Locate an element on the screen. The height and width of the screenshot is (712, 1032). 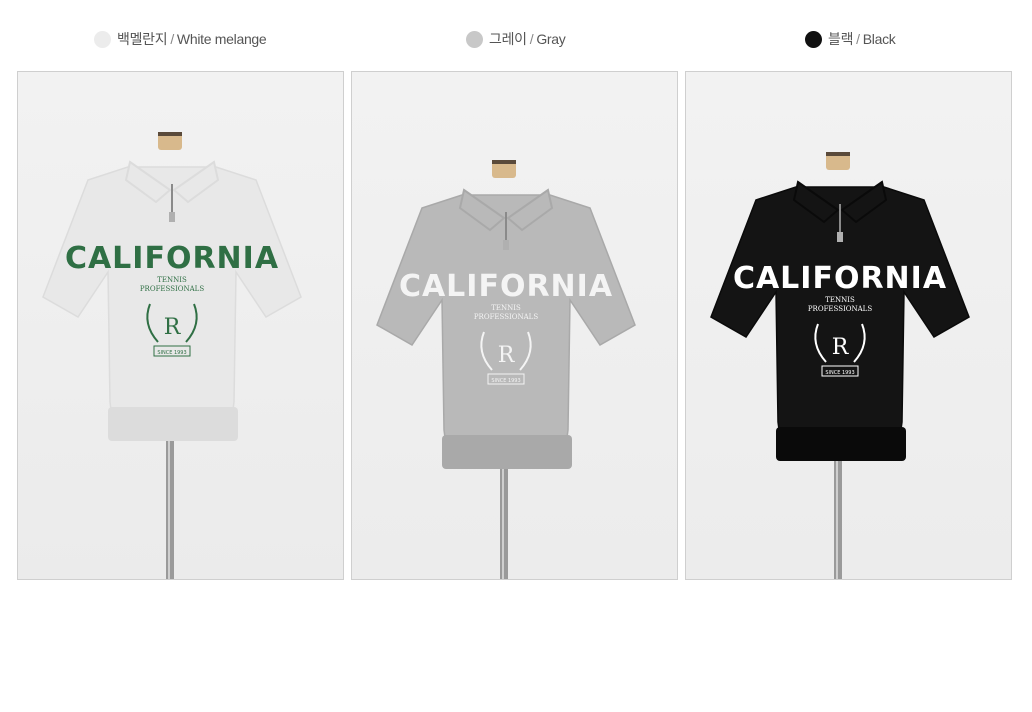
color-option-gray: 그레이 / Gray is located at coordinates (516, 39).